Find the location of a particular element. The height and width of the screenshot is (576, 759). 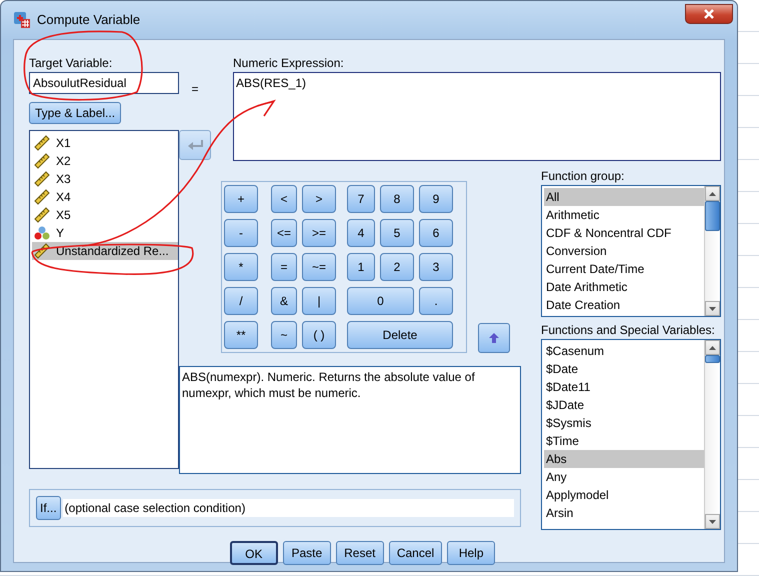

target-variable-label: Target Variable: is located at coordinates (71, 63).